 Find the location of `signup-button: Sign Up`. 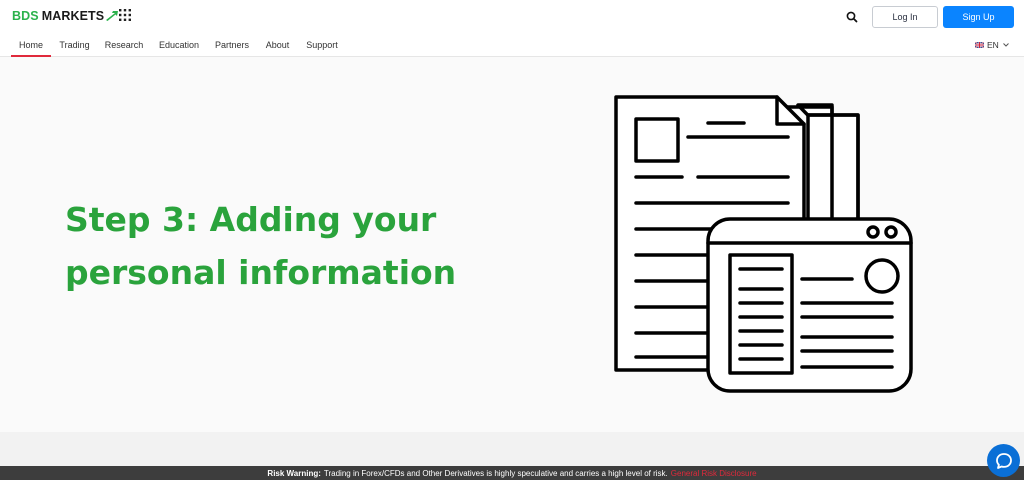

signup-button: Sign Up is located at coordinates (978, 17).